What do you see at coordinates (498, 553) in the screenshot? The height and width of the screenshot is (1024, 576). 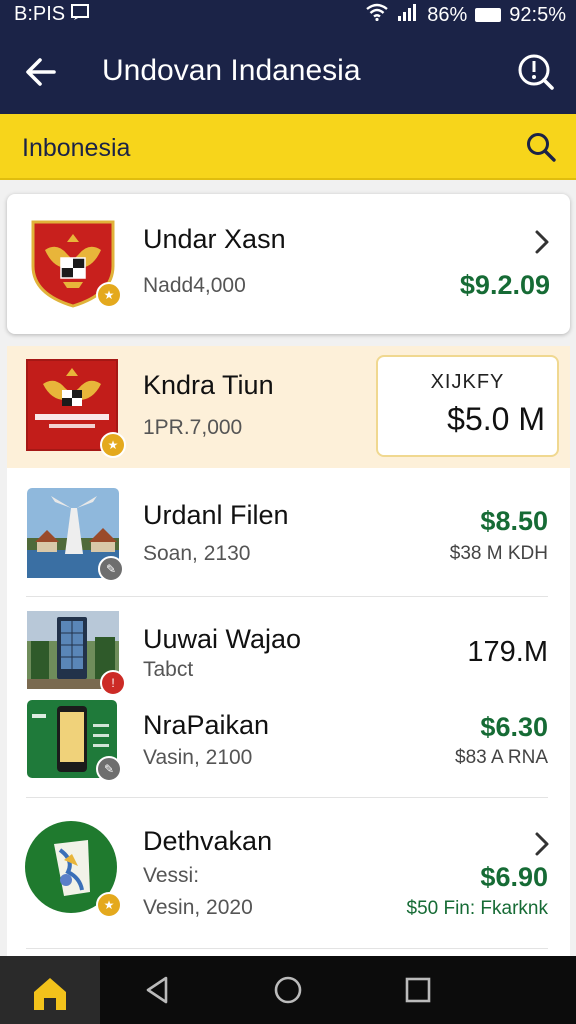 I see `item-sub-right: $38 M KDH` at bounding box center [498, 553].